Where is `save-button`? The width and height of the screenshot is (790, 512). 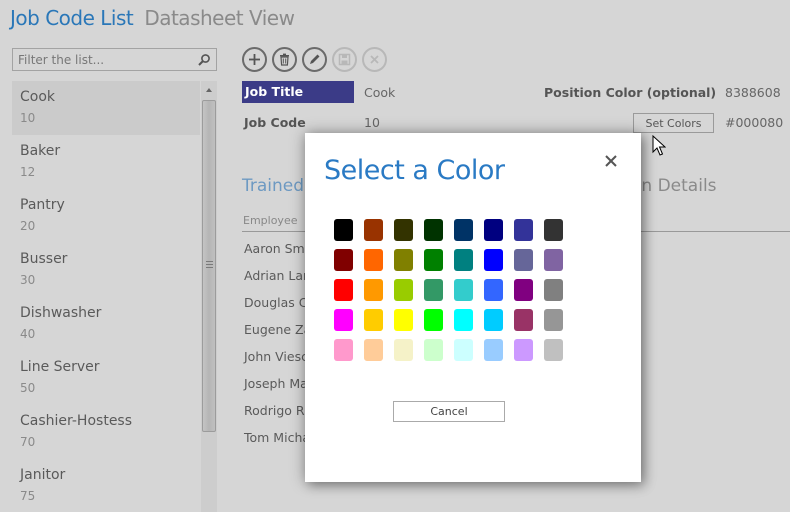 save-button is located at coordinates (344, 59).